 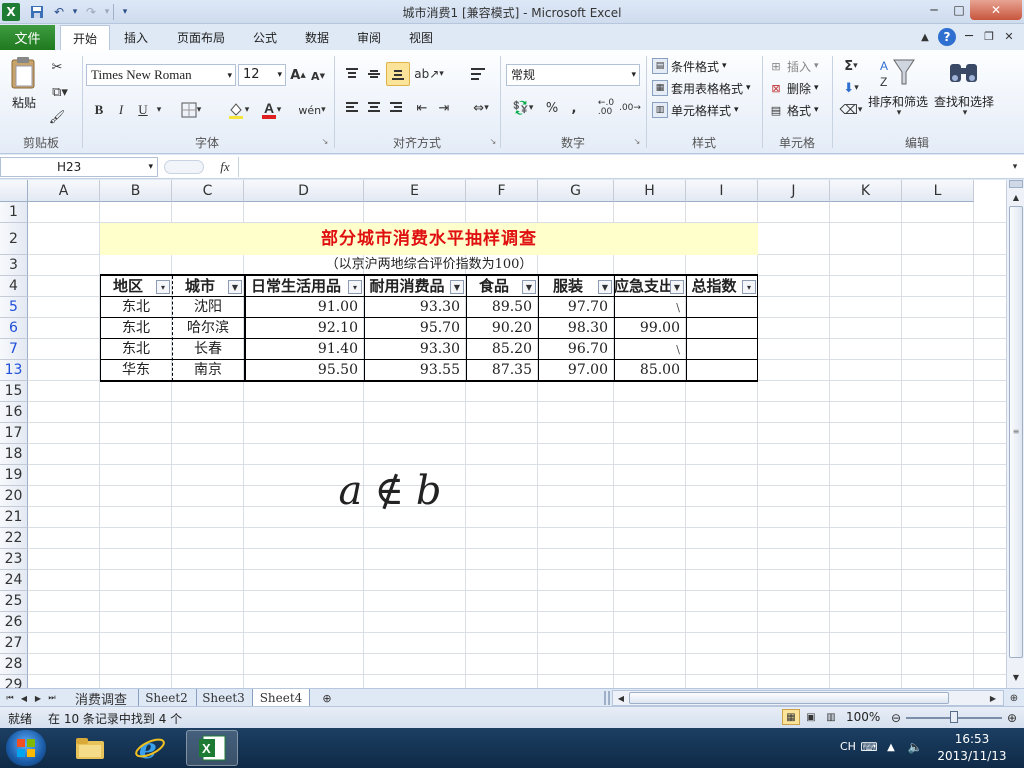 What do you see at coordinates (851, 110) in the screenshot?
I see `clear-icon: ⌫ ▾` at bounding box center [851, 110].